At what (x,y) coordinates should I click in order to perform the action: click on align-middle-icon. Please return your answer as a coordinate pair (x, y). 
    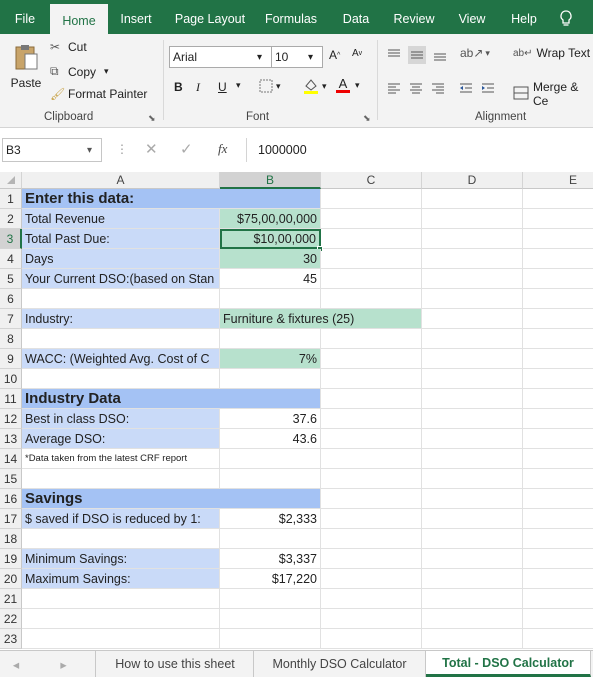
    Looking at the image, I should click on (417, 55).